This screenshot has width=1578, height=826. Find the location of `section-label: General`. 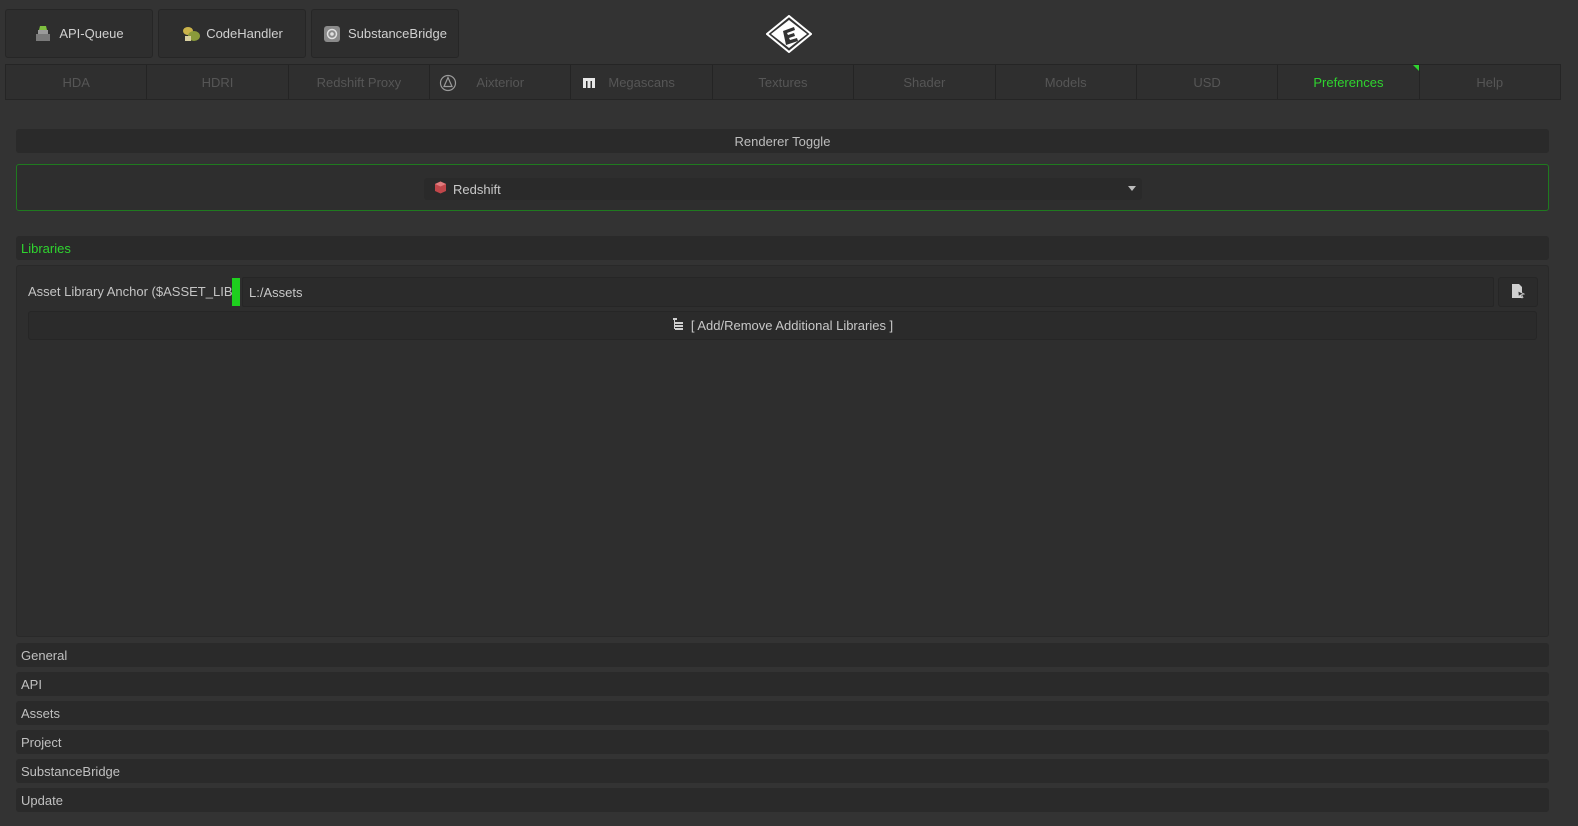

section-label: General is located at coordinates (44, 655).